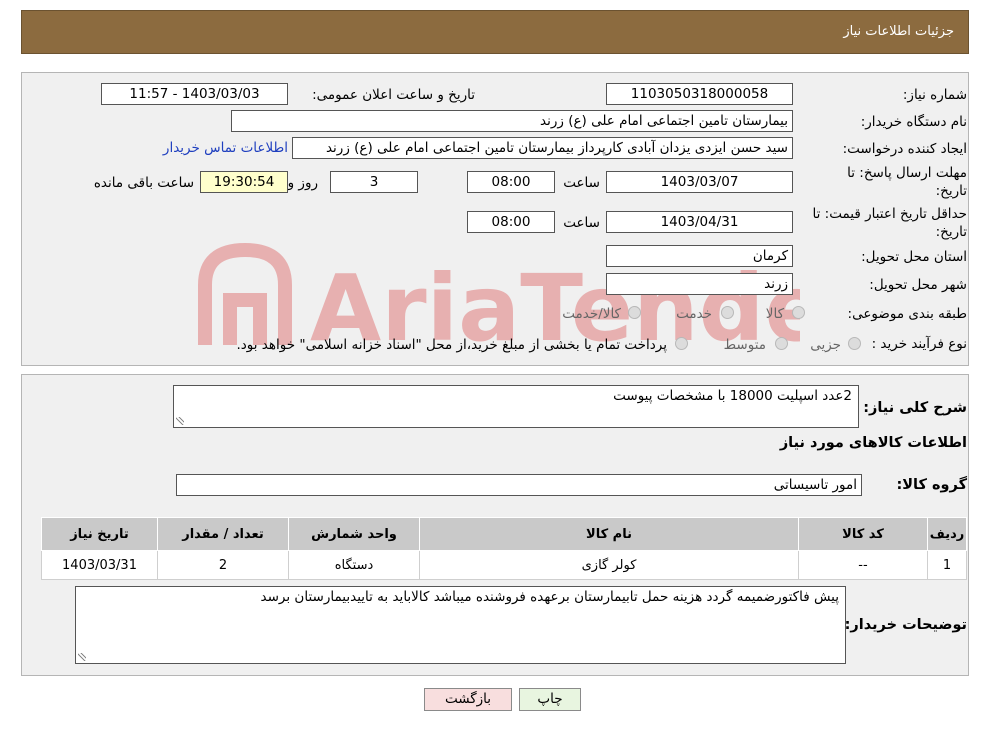 The width and height of the screenshot is (985, 733). What do you see at coordinates (914, 257) in the screenshot?
I see `province-label: استان محل تحویل:` at bounding box center [914, 257].